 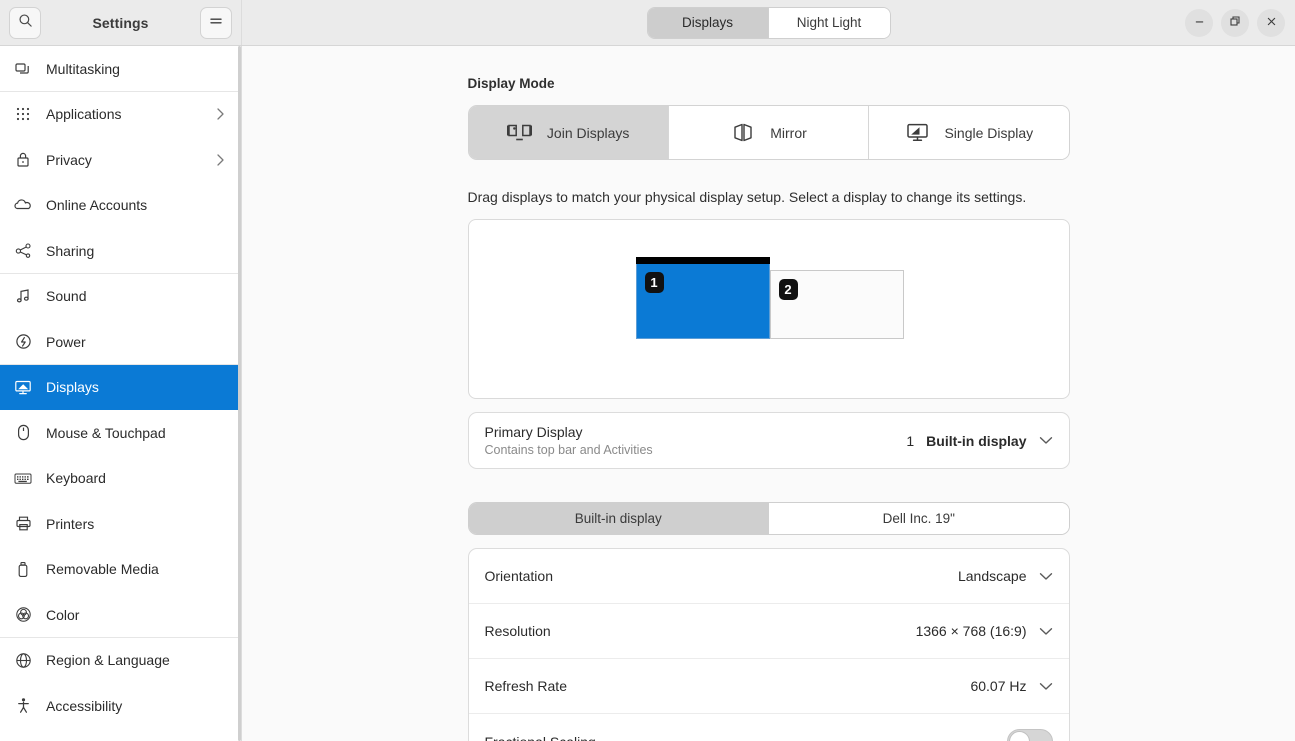 What do you see at coordinates (520, 133) in the screenshot?
I see `join-displays-icon` at bounding box center [520, 133].